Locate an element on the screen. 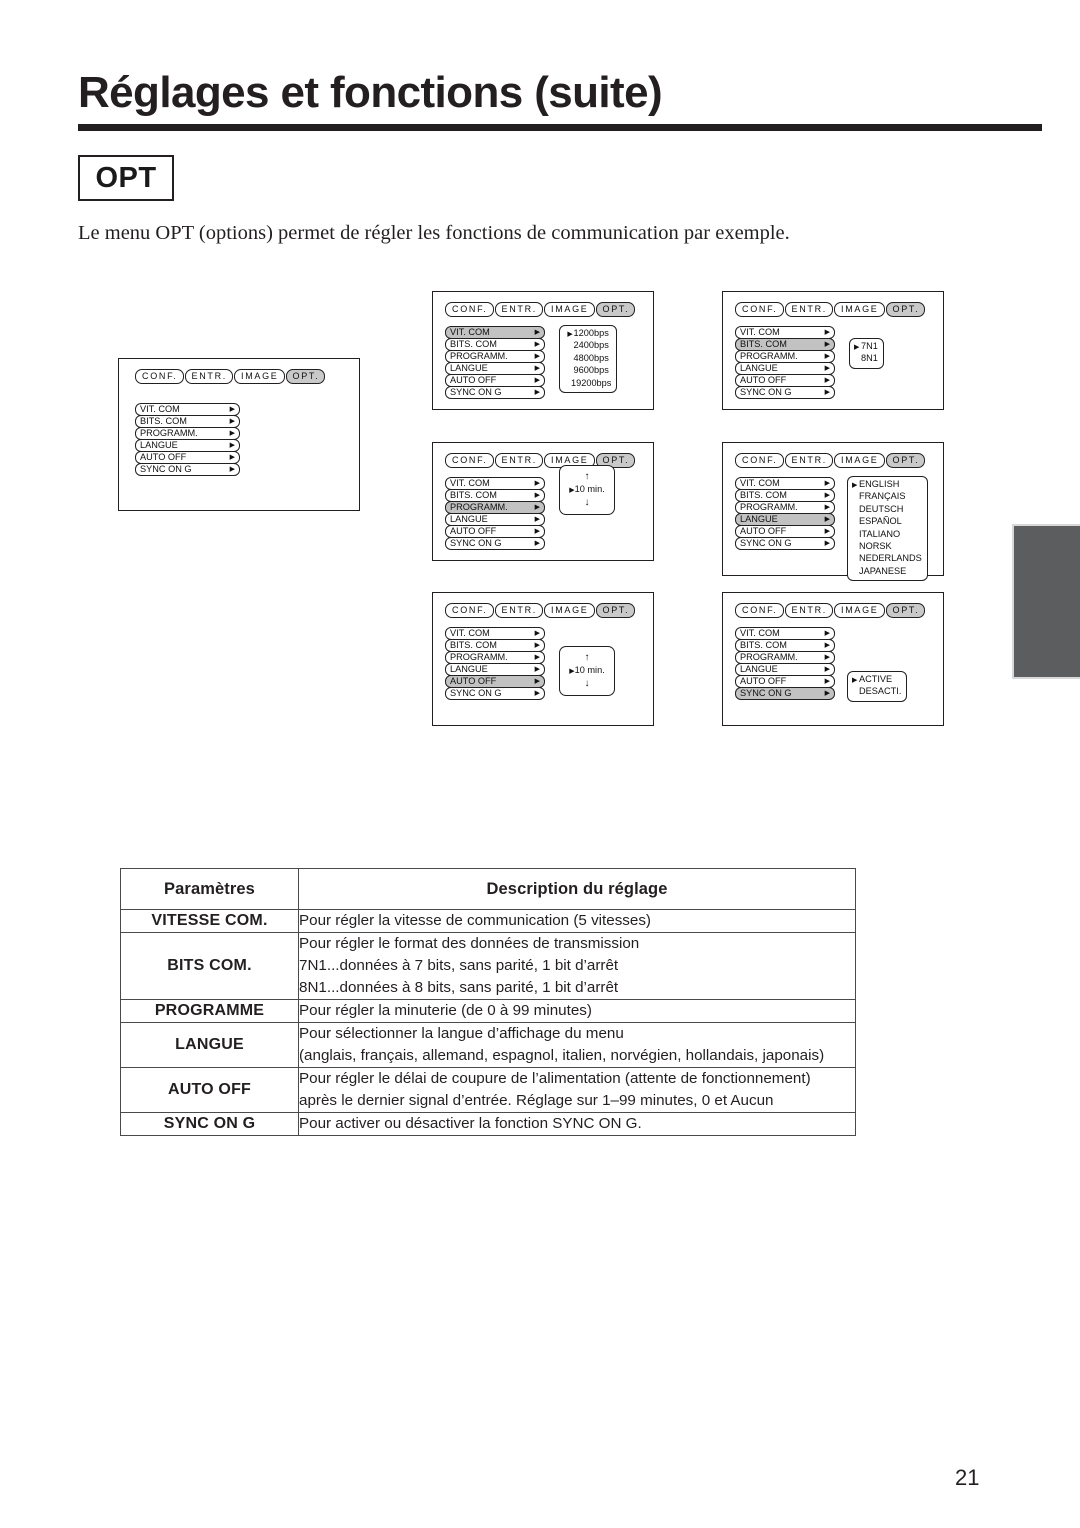  osd-option-item: ▶2400bps is located at coordinates (587, 346).